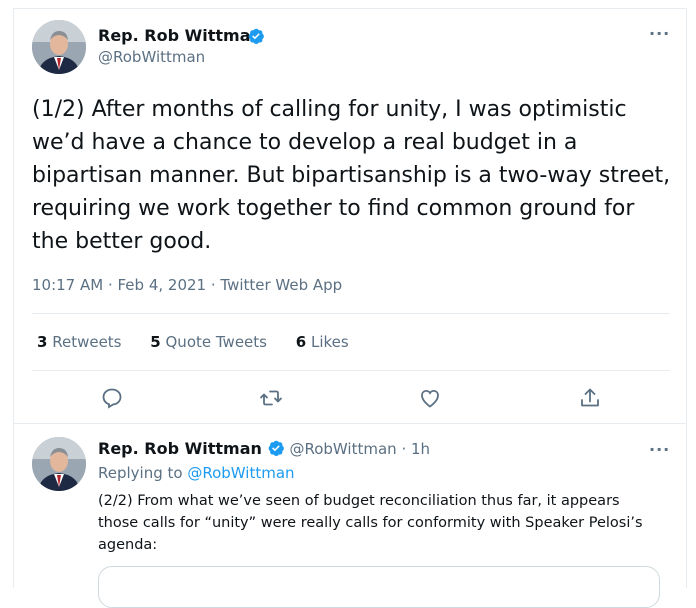 Image resolution: width=696 pixels, height=608 pixels. What do you see at coordinates (59, 464) in the screenshot?
I see `reply-author-avatar` at bounding box center [59, 464].